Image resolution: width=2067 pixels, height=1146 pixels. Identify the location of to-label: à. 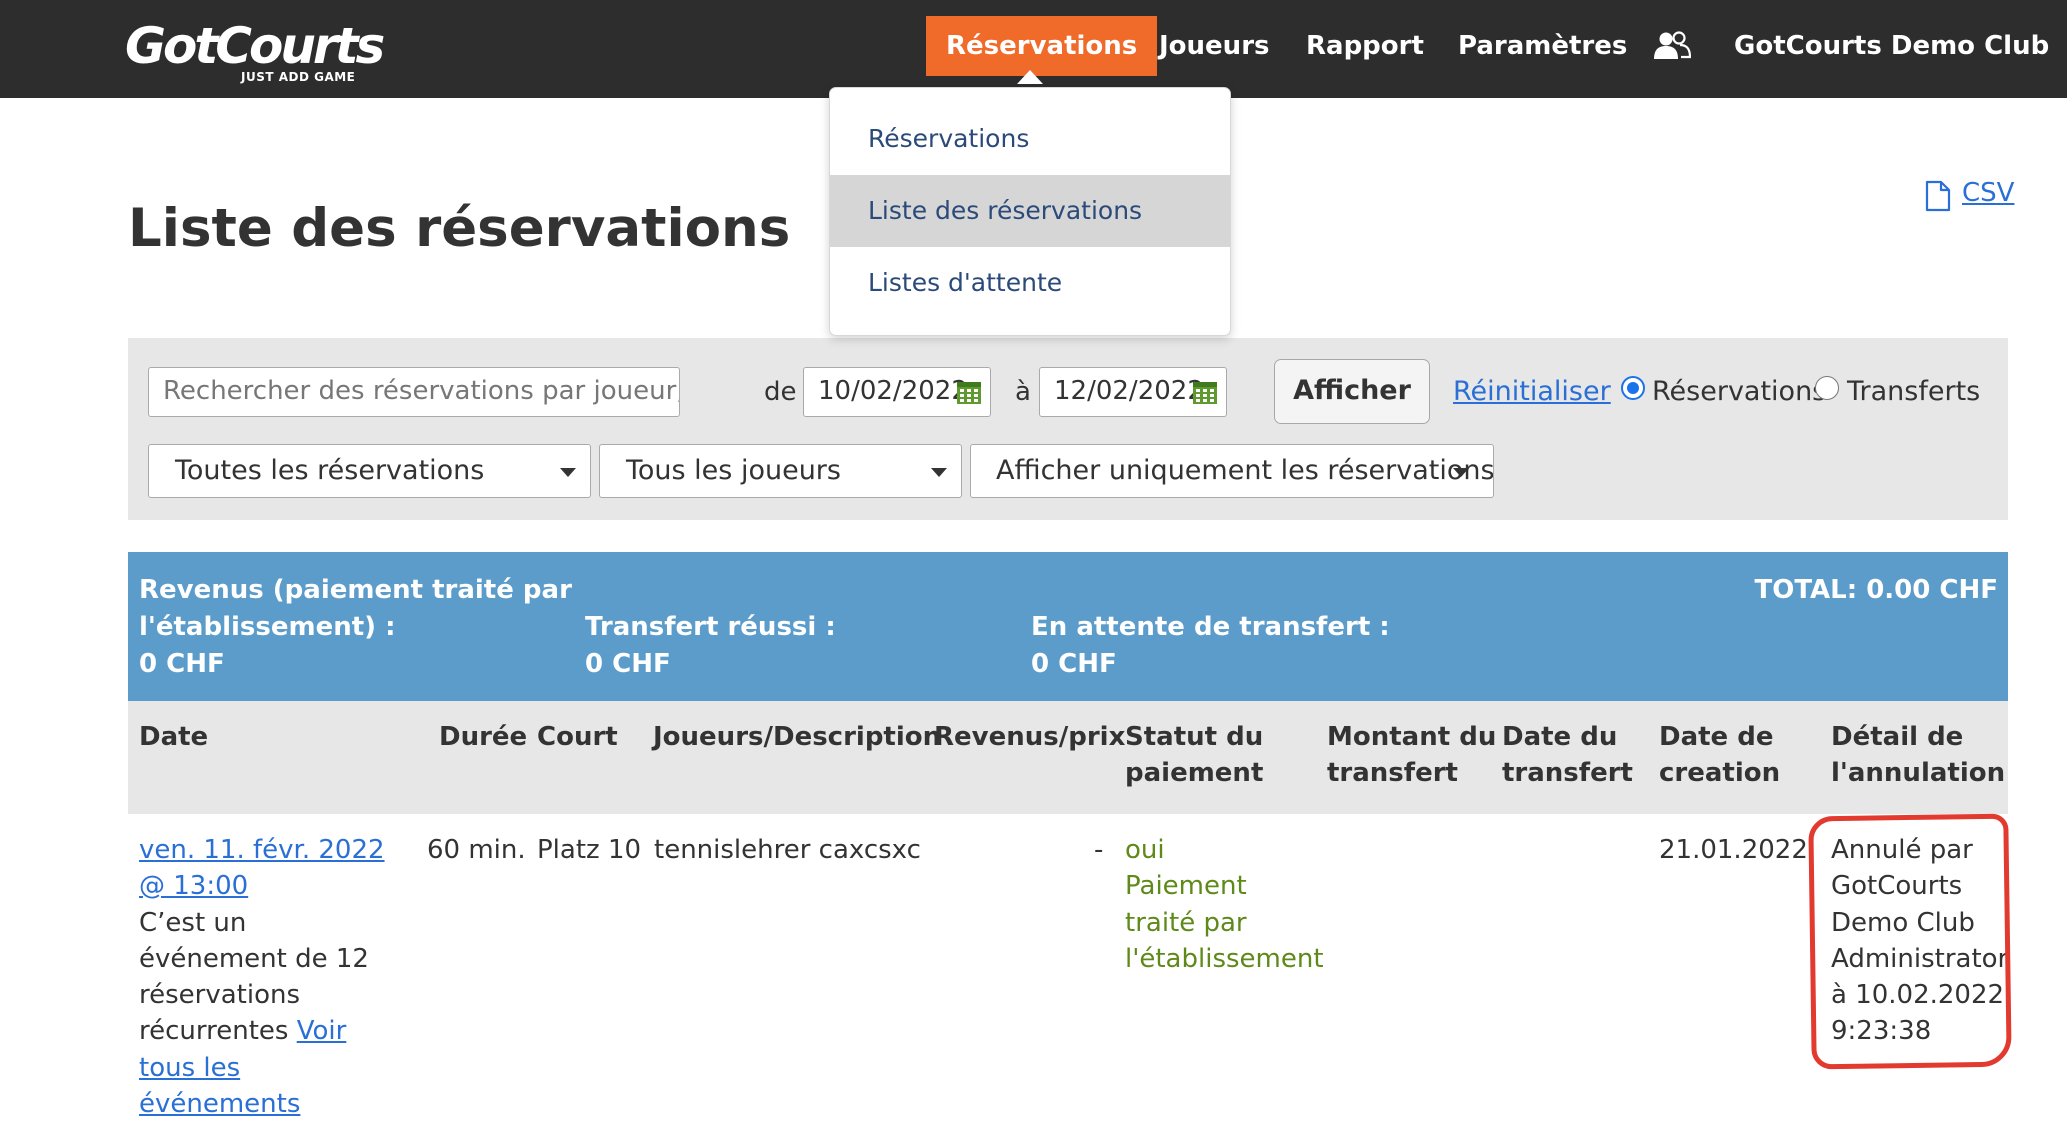
(1023, 392).